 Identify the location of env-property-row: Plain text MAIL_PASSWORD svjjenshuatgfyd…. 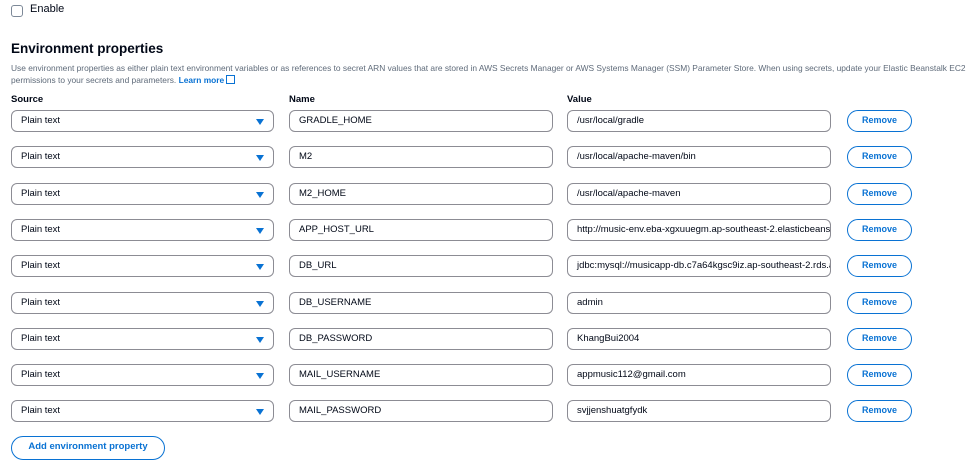
(480, 411).